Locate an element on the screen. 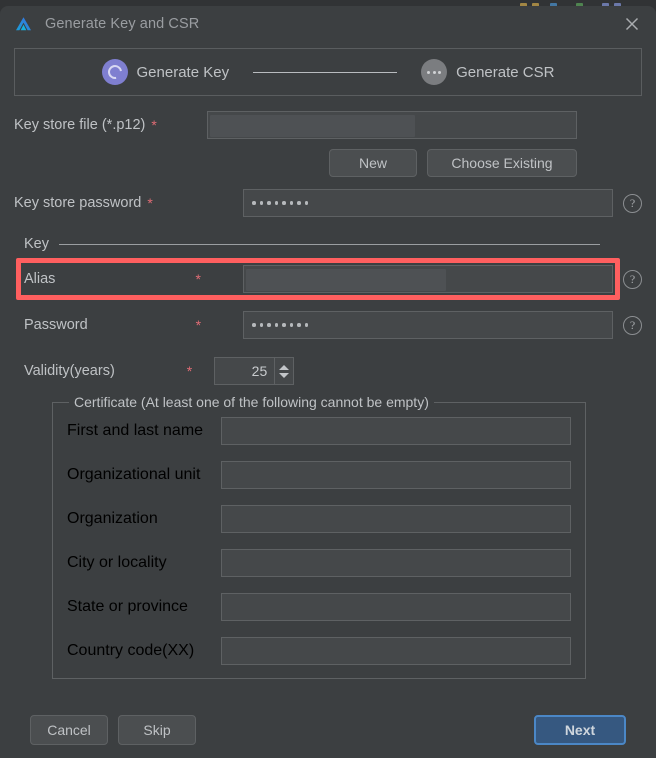 Image resolution: width=656 pixels, height=758 pixels. triangle-up-icon is located at coordinates (284, 367).